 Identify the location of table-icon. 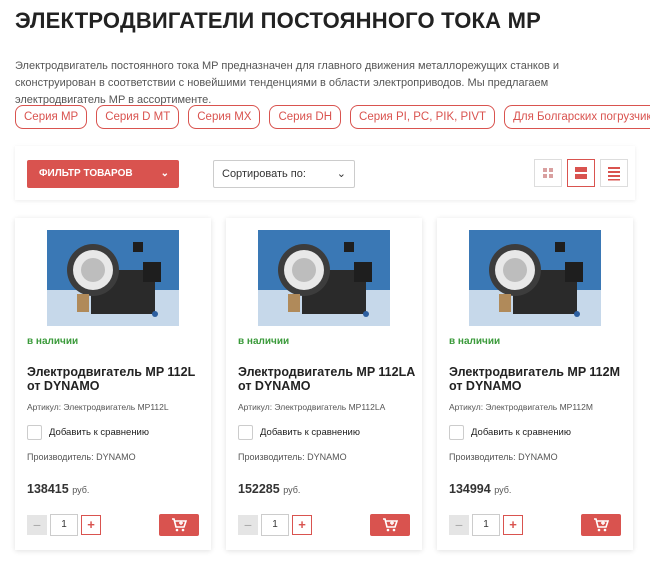
(614, 174).